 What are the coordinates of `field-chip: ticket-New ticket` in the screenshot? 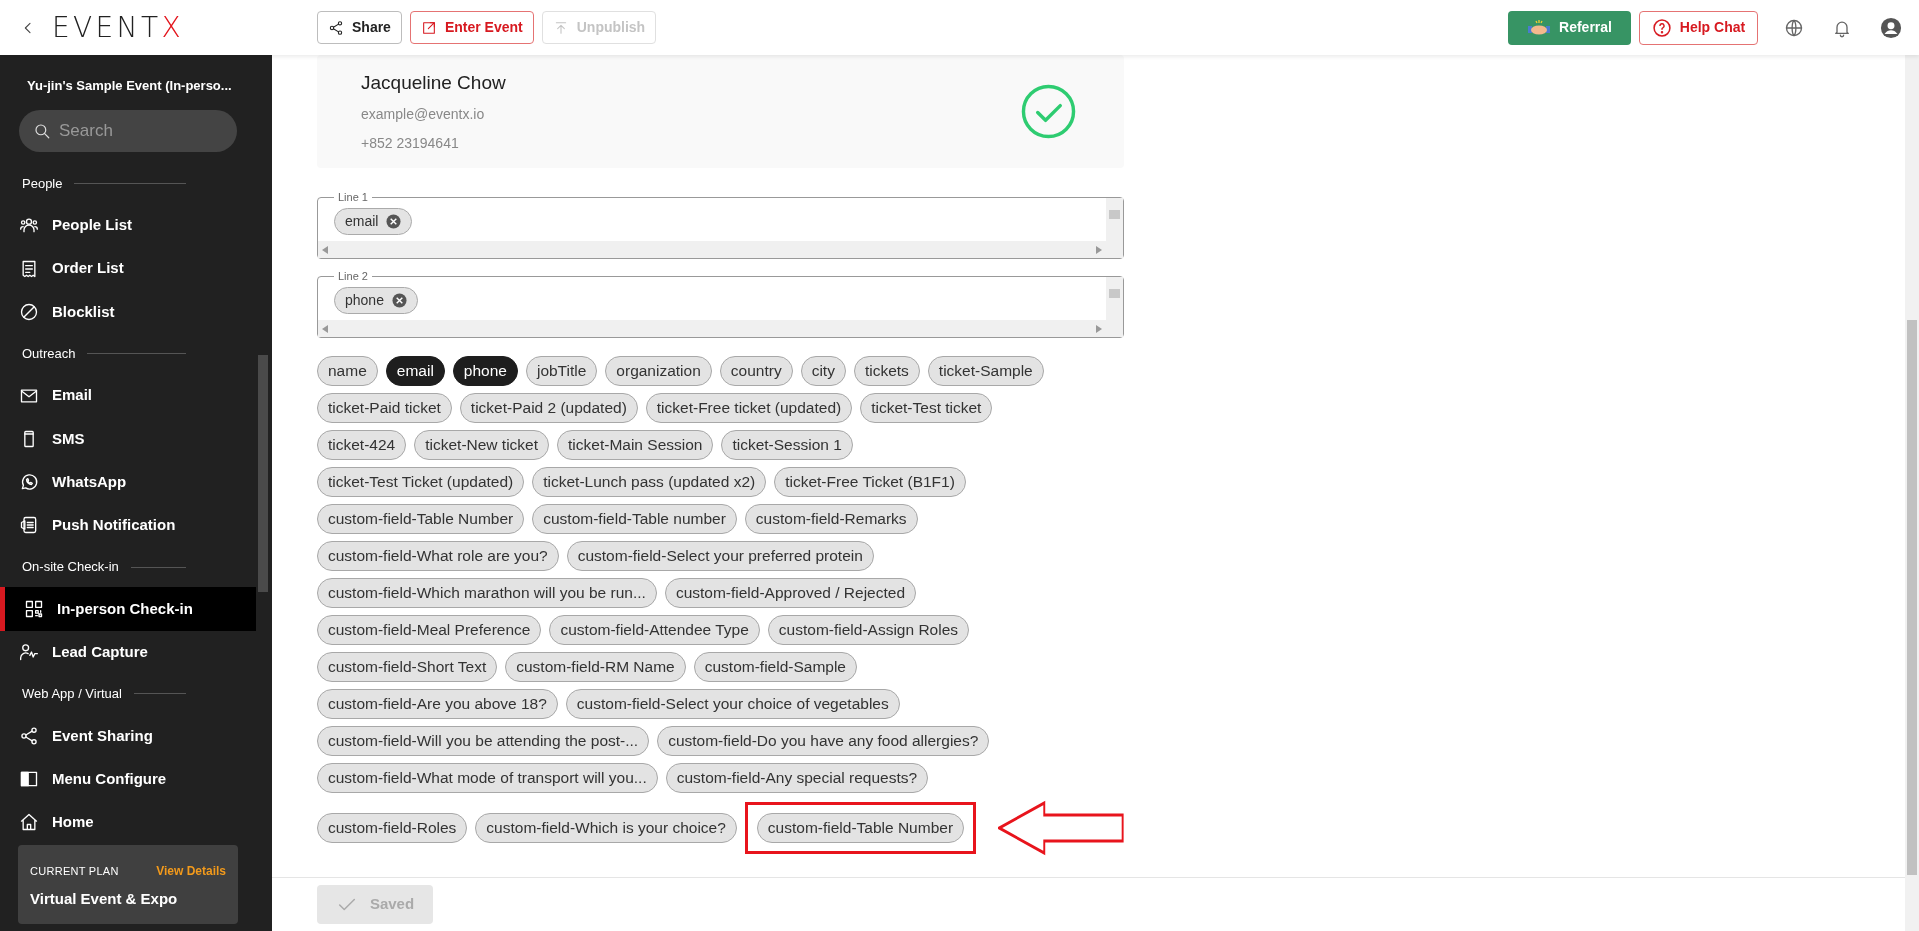 It's located at (482, 445).